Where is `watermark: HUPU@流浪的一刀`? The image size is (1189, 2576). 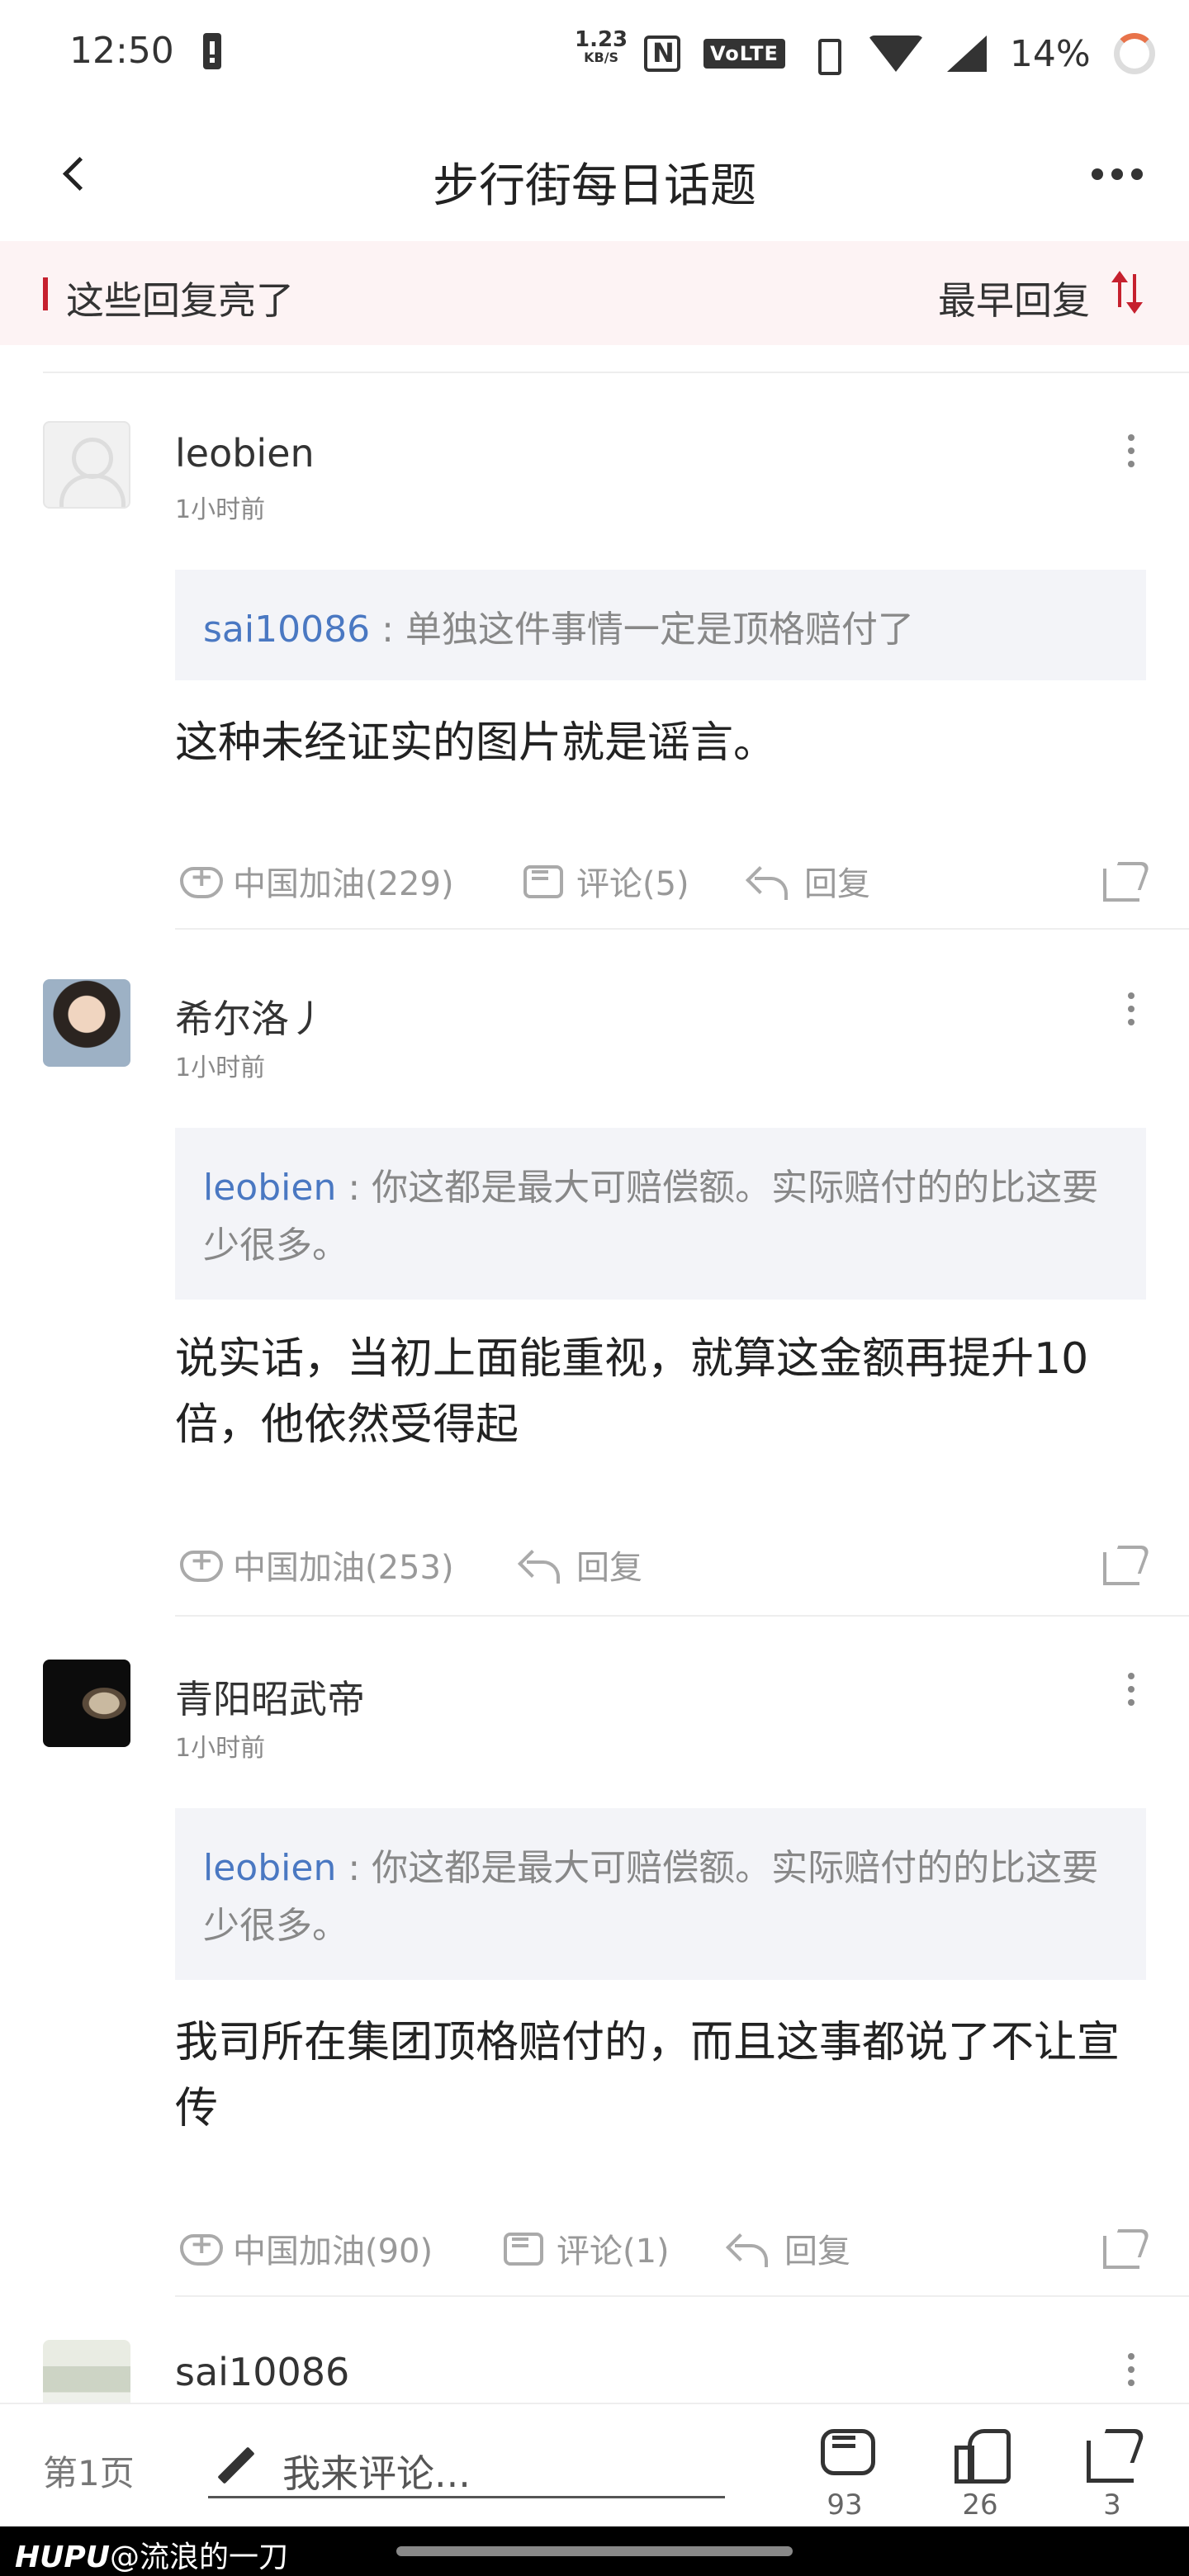 watermark: HUPU@流浪的一刀 is located at coordinates (151, 2554).